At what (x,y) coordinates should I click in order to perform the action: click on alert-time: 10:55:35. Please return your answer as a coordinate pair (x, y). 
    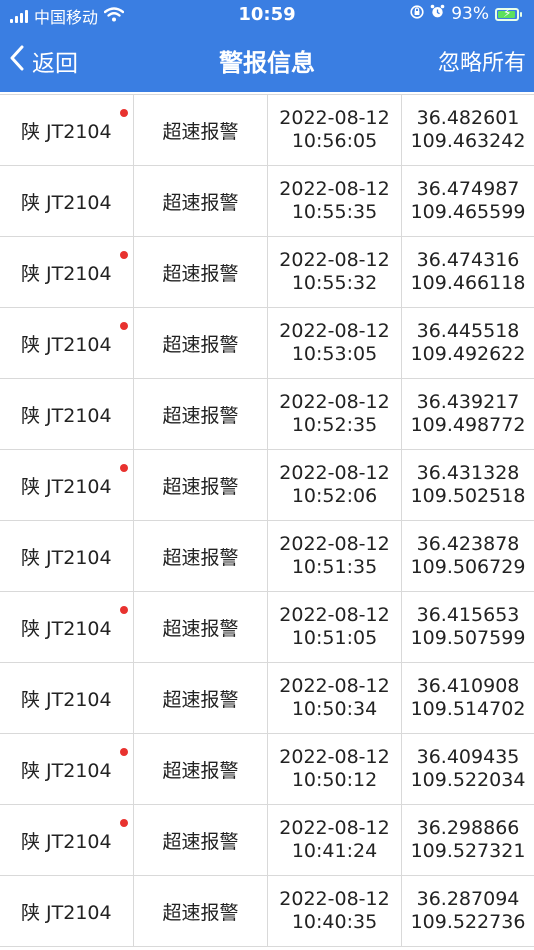
    Looking at the image, I should click on (334, 212).